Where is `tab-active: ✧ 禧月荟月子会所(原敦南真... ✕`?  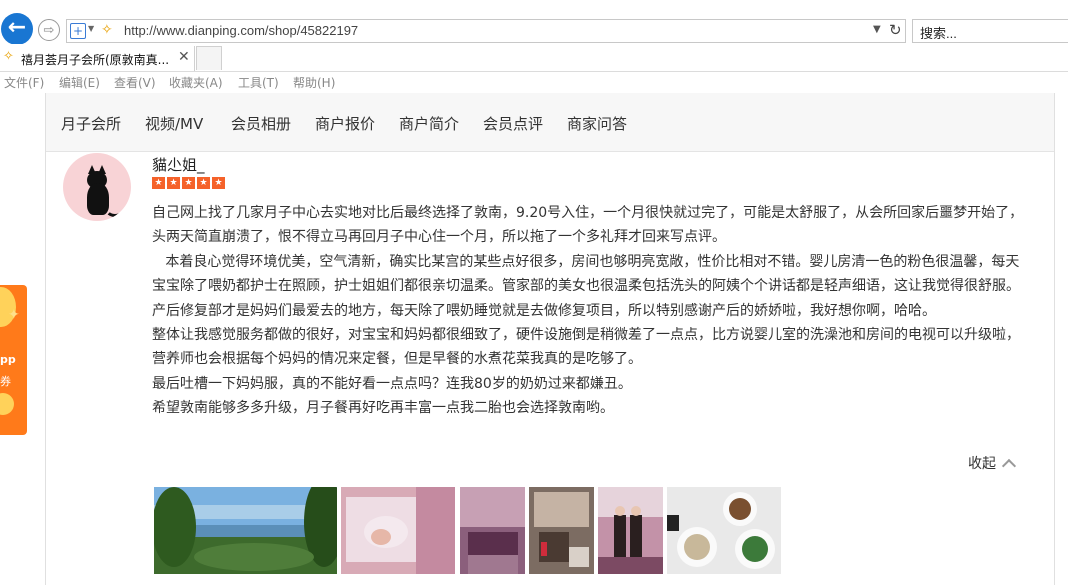
tab-active: ✧ 禧月荟月子会所(原敦南真... ✕ is located at coordinates (97, 58).